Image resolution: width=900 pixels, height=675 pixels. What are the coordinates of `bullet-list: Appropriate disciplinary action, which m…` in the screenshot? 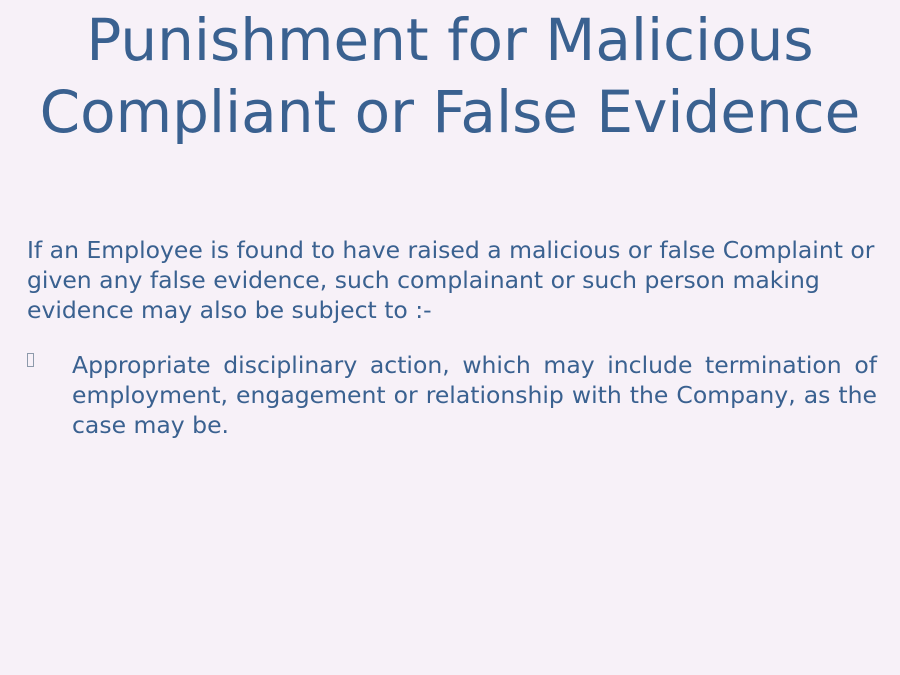 It's located at (452, 395).